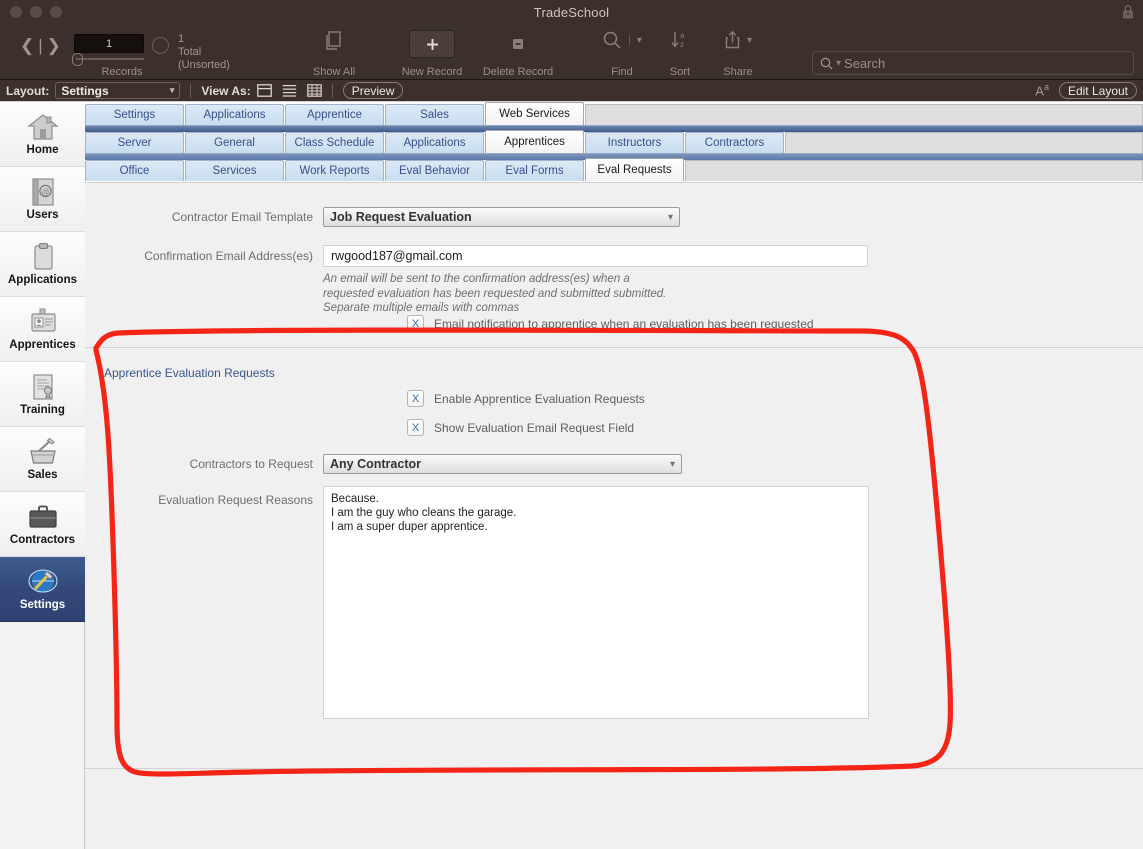 The width and height of the screenshot is (1143, 849). Describe the element at coordinates (42, 280) in the screenshot. I see `sidebar-item-label: Applications` at that location.